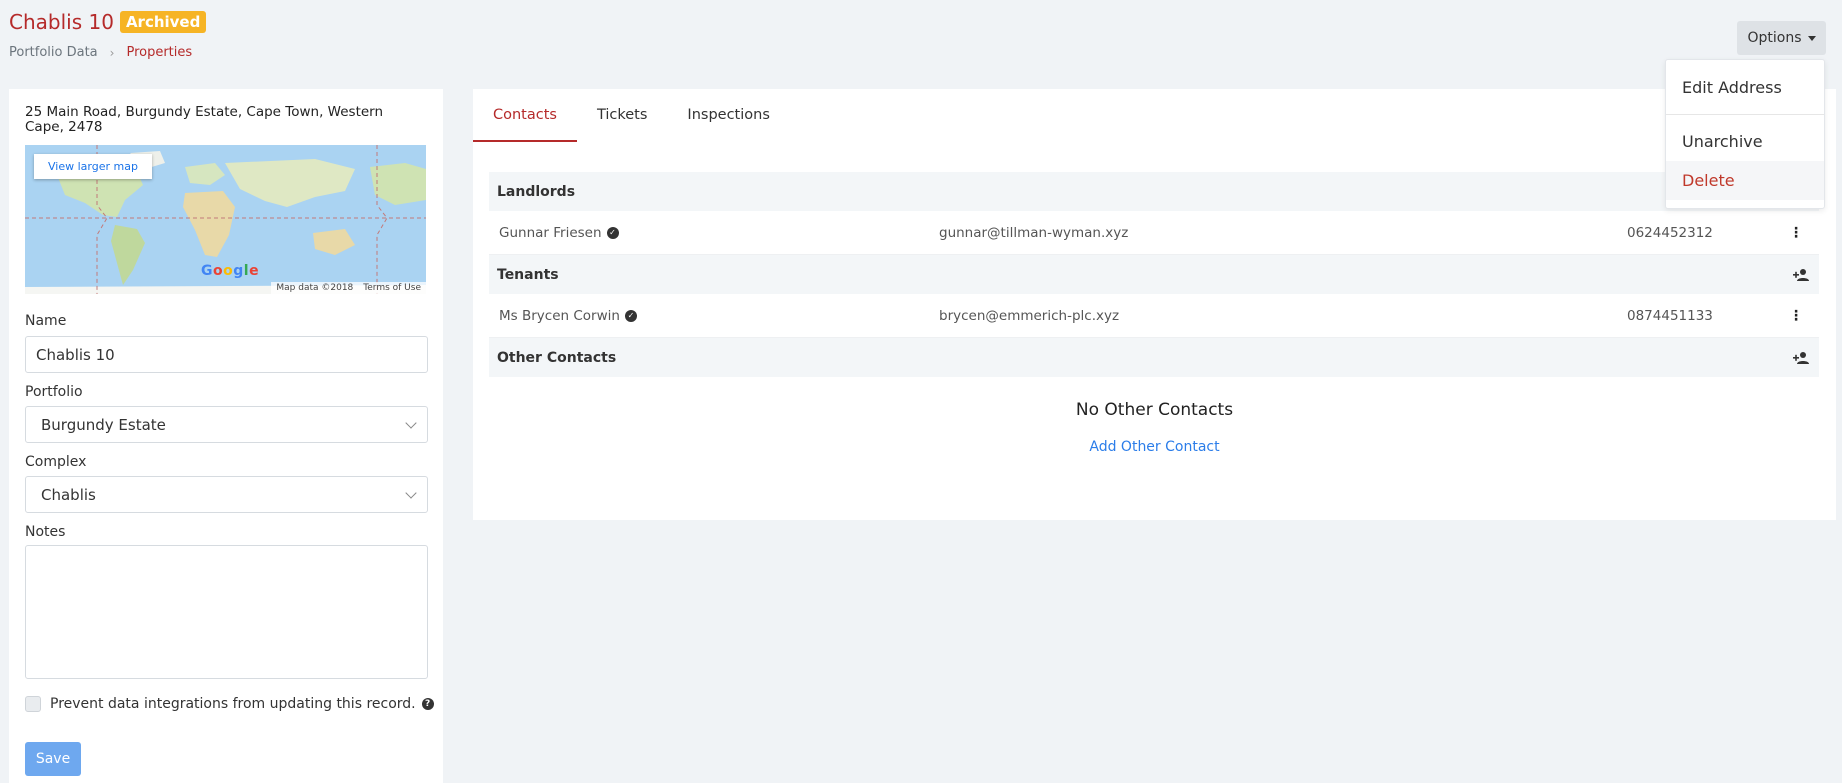  Describe the element at coordinates (315, 288) in the screenshot. I see `map-data-label: Map data ©2018` at that location.